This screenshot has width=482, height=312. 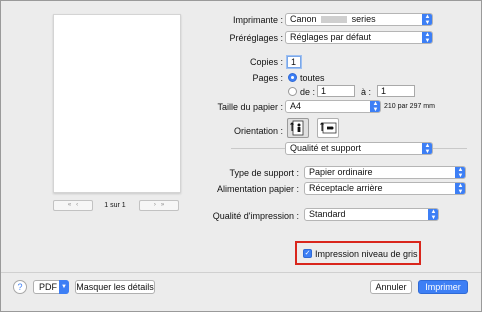 I want to click on previous-page-icon: ‹, so click(x=77, y=205).